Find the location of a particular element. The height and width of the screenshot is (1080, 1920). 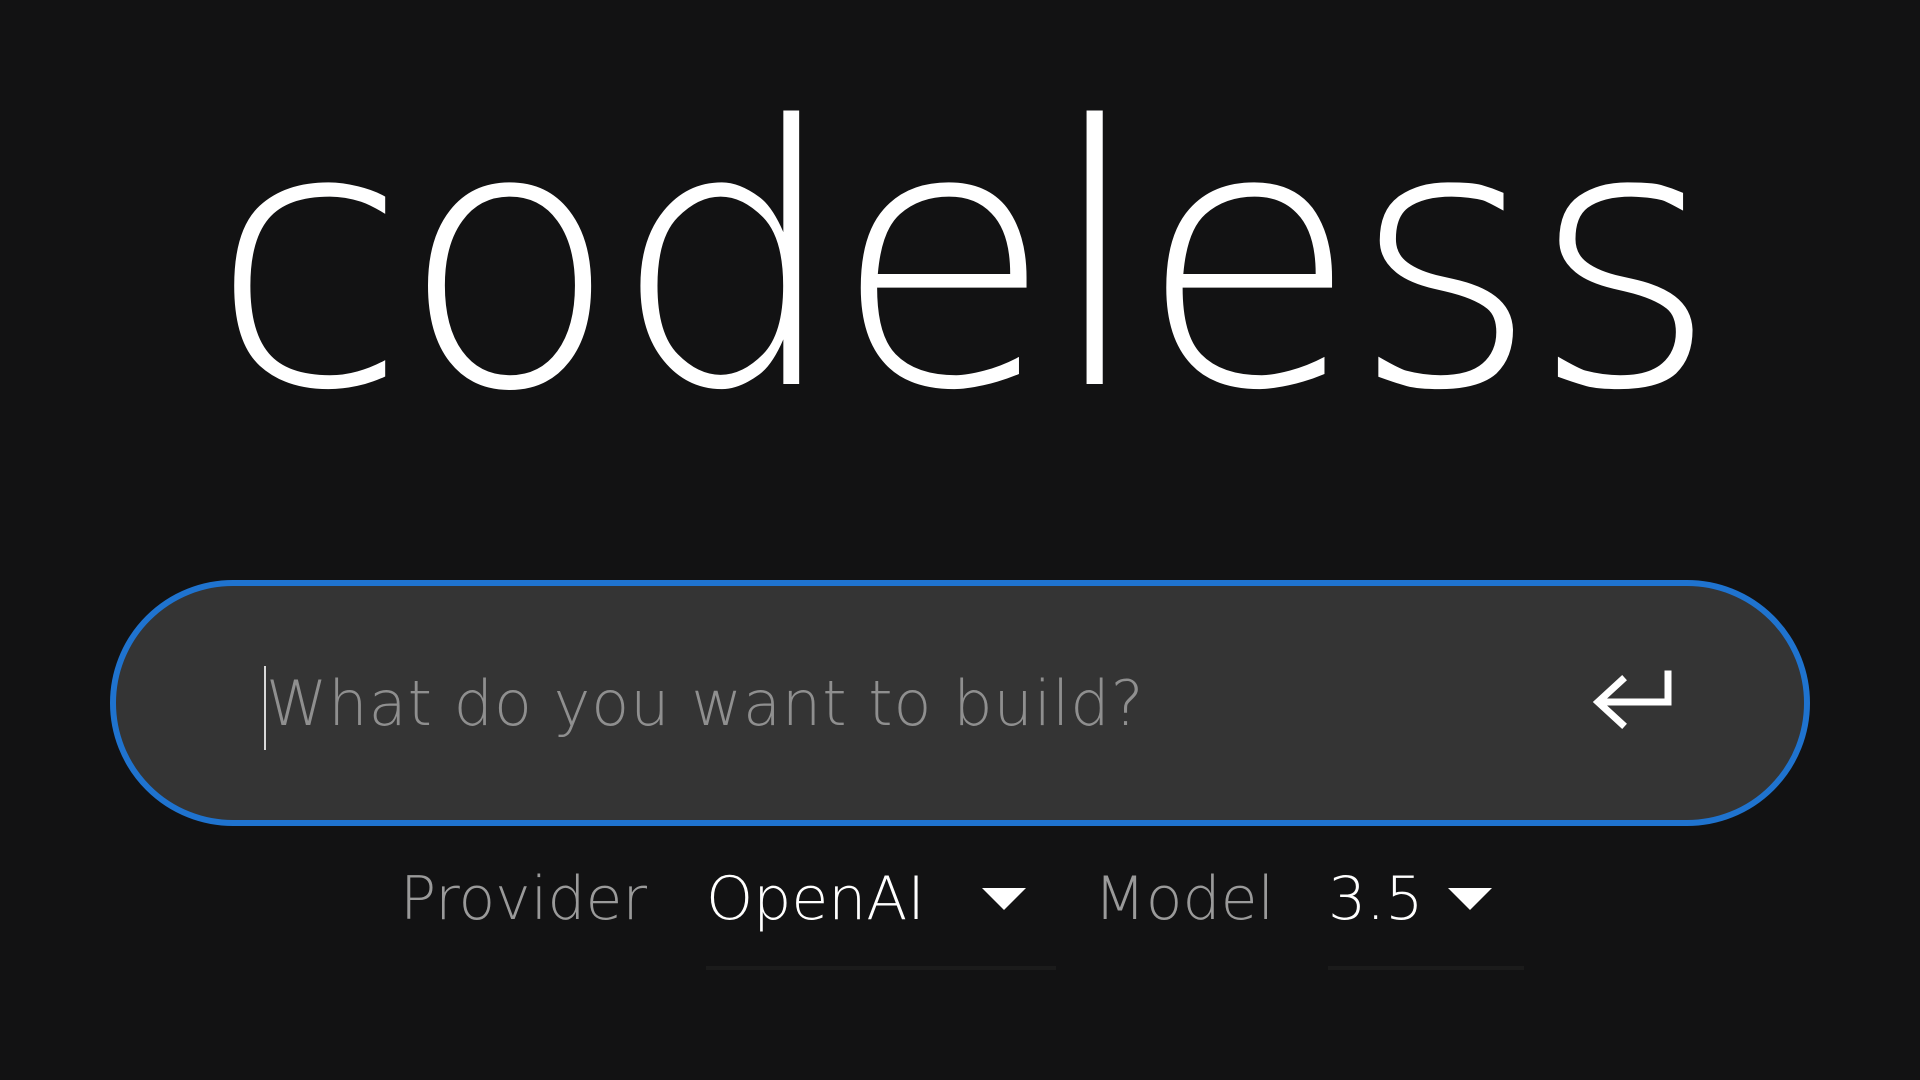

enter-return-icon is located at coordinates (1632, 699).